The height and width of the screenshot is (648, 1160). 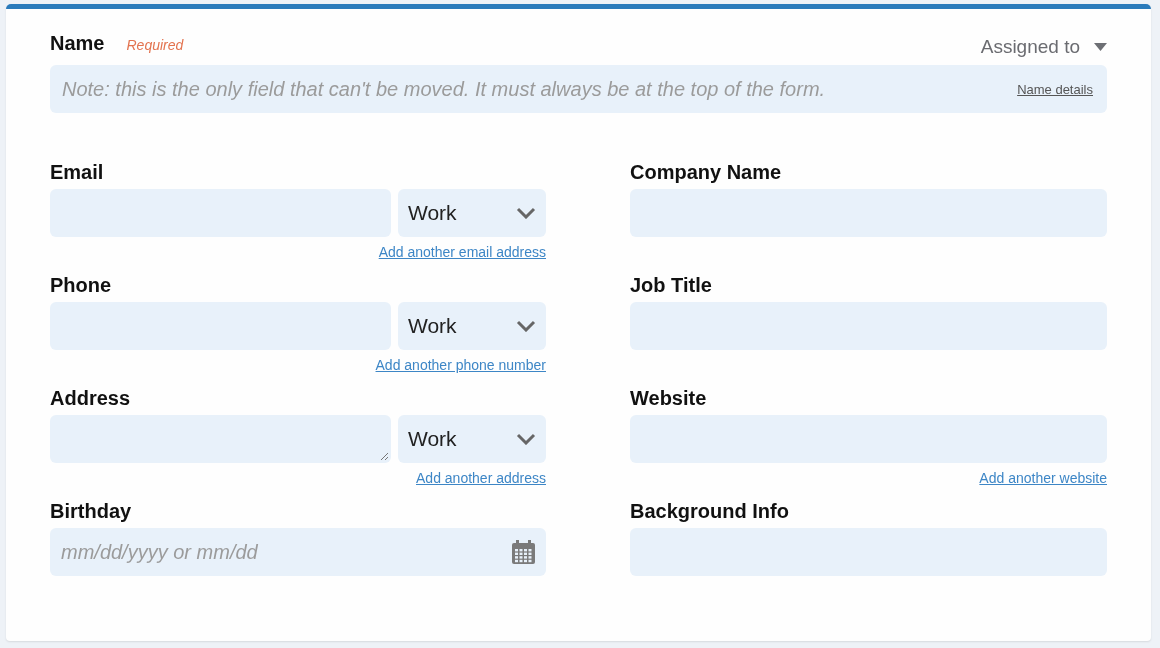 What do you see at coordinates (384, 456) in the screenshot?
I see `resize-grip-icon` at bounding box center [384, 456].